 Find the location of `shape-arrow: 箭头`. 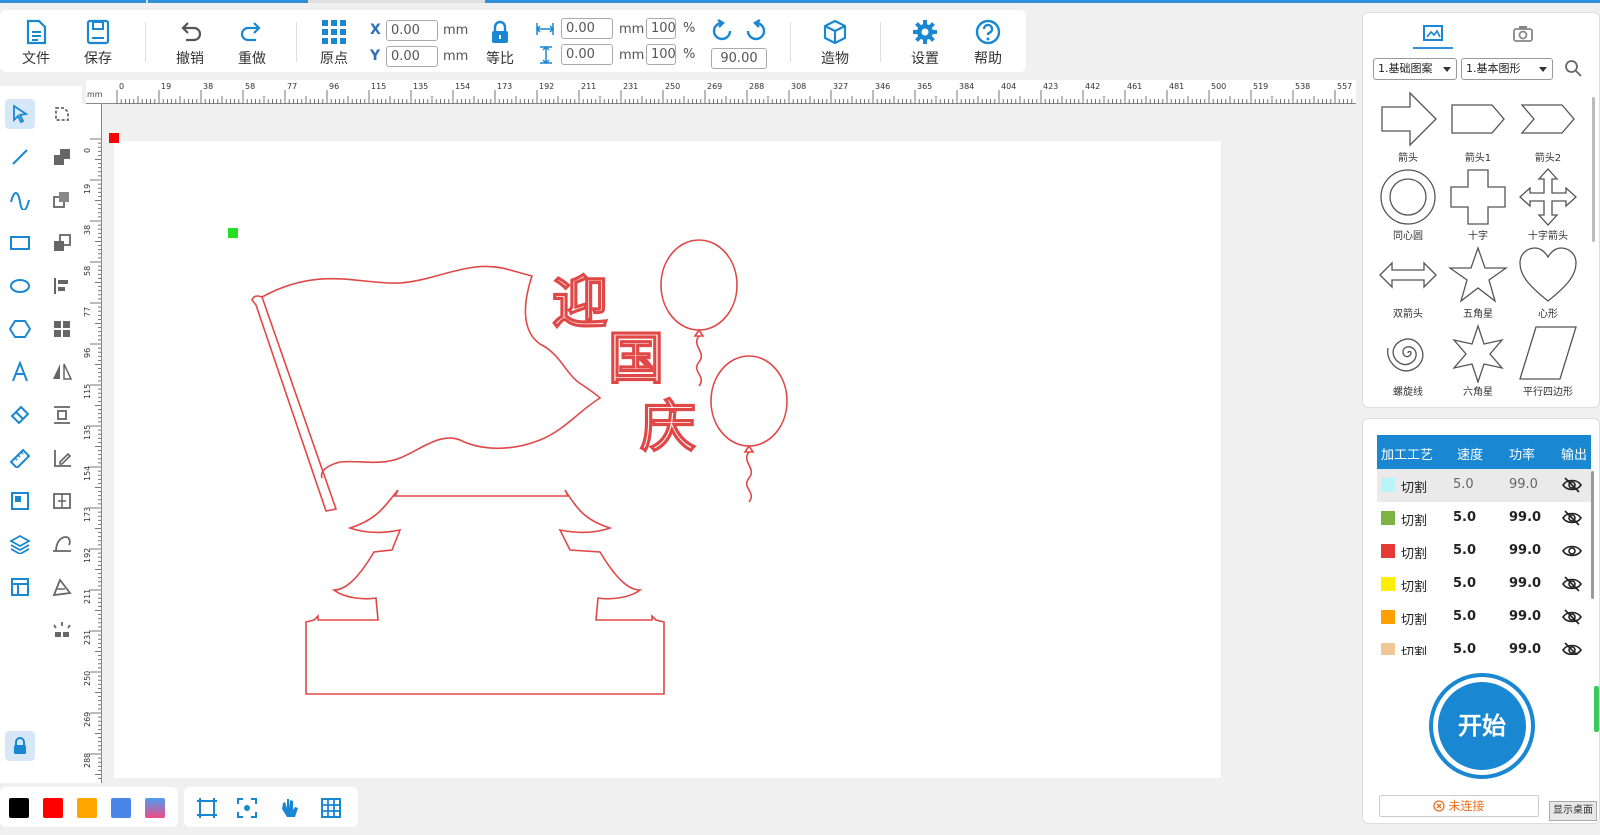

shape-arrow: 箭头 is located at coordinates (1408, 128).